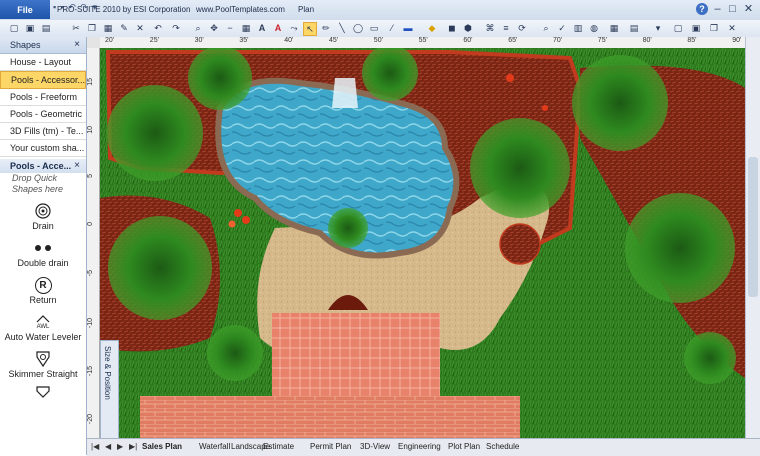 Image resolution: width=760 pixels, height=456 pixels. What do you see at coordinates (748, 9) in the screenshot?
I see `close-button: ✕` at bounding box center [748, 9].